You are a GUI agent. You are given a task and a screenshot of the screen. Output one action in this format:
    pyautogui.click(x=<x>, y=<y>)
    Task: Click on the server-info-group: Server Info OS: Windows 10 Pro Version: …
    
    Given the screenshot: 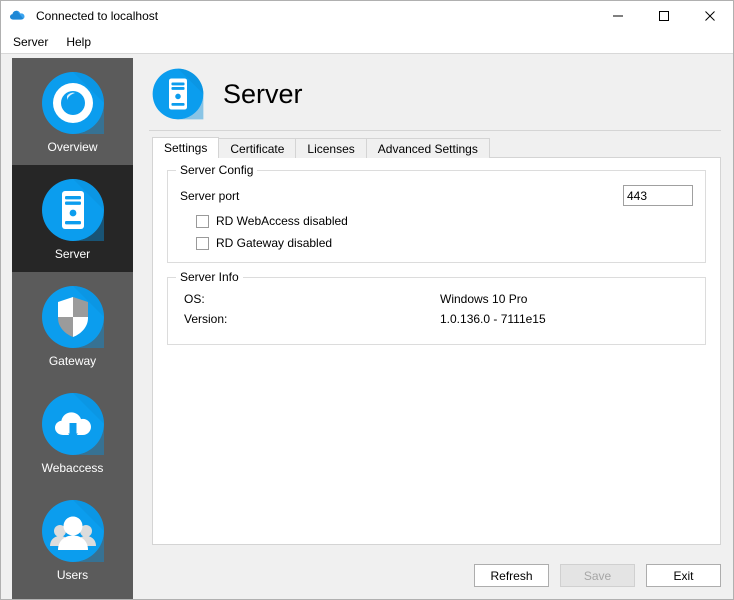 What is the action you would take?
    pyautogui.click(x=436, y=307)
    